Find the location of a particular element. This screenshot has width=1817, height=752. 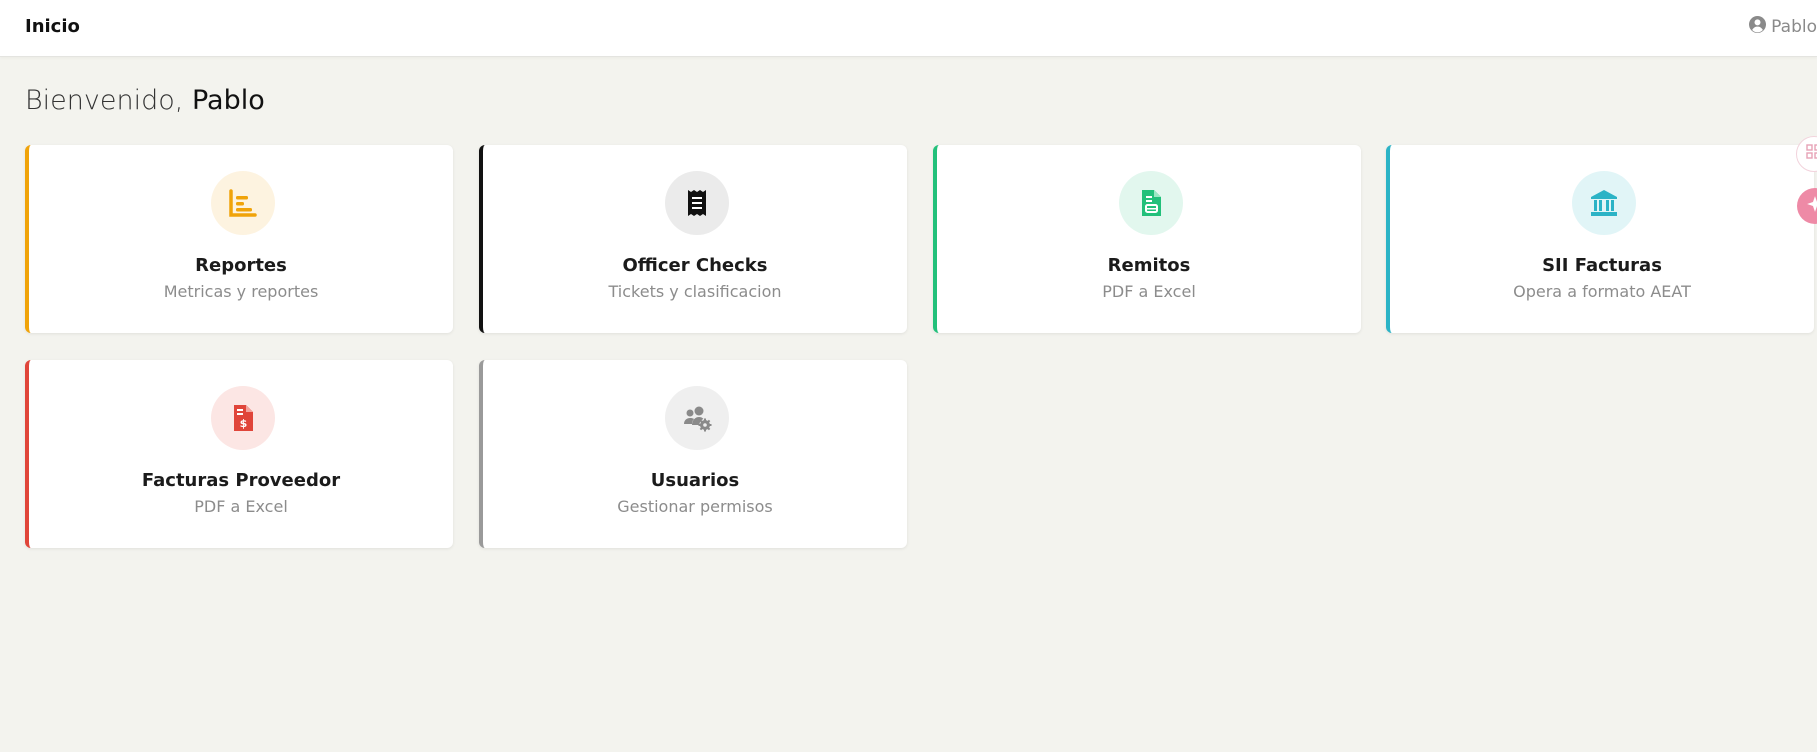

welcome-name: Pablo is located at coordinates (228, 100).